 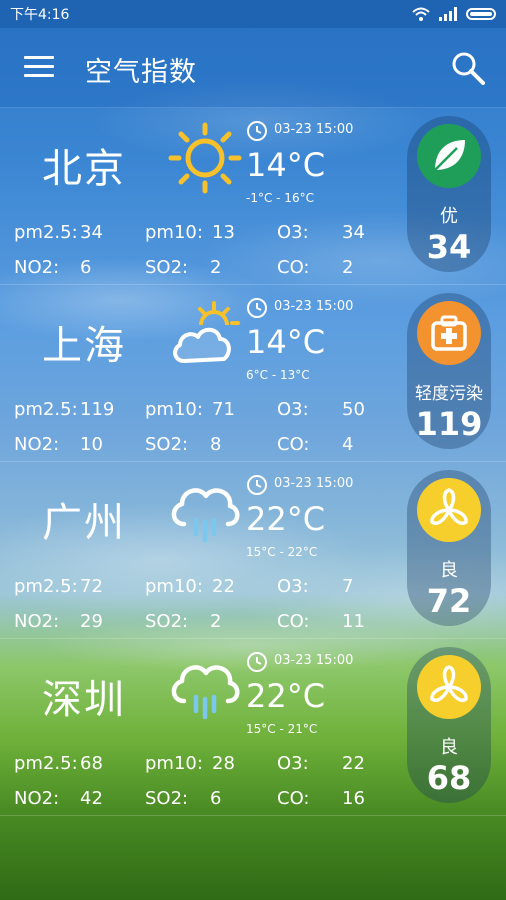 I want to click on aqi-badge: 良 68, so click(x=449, y=725).